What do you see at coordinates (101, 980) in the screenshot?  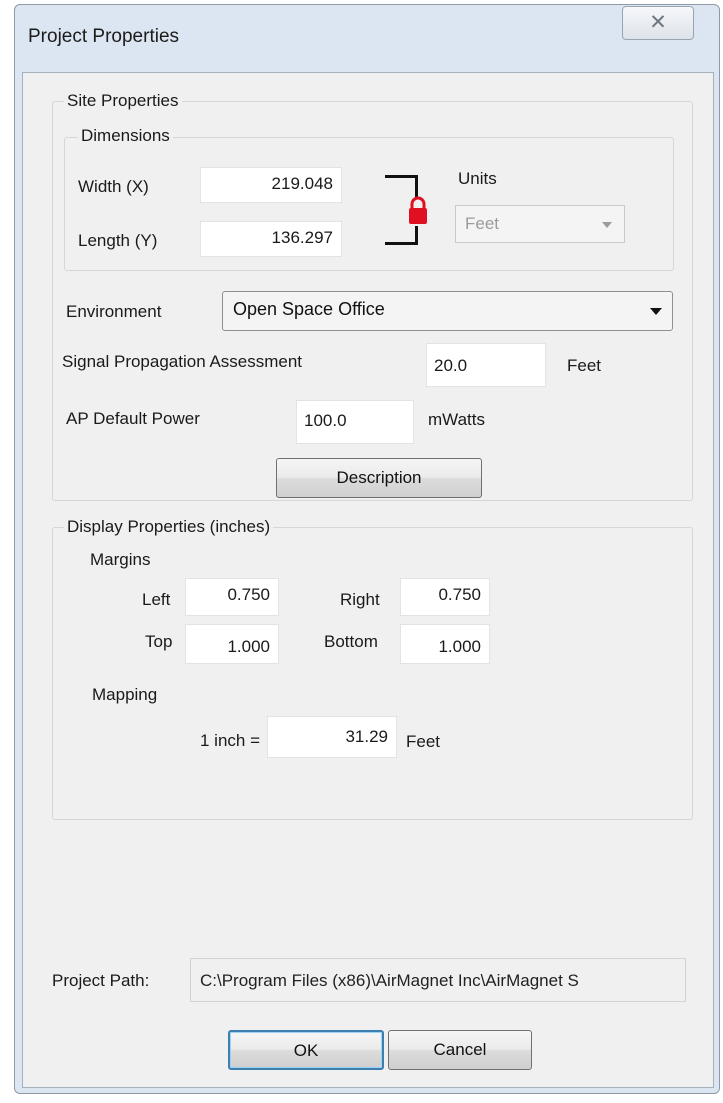 I see `project-path-label: Project Path:` at bounding box center [101, 980].